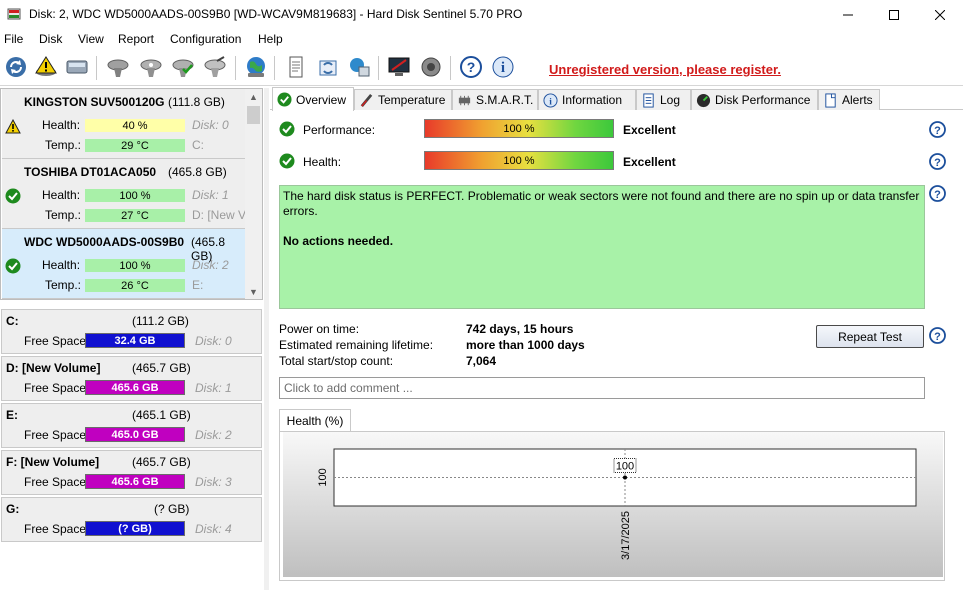 The width and height of the screenshot is (963, 590). What do you see at coordinates (198, 285) in the screenshot?
I see `drive-letters: E:` at bounding box center [198, 285].